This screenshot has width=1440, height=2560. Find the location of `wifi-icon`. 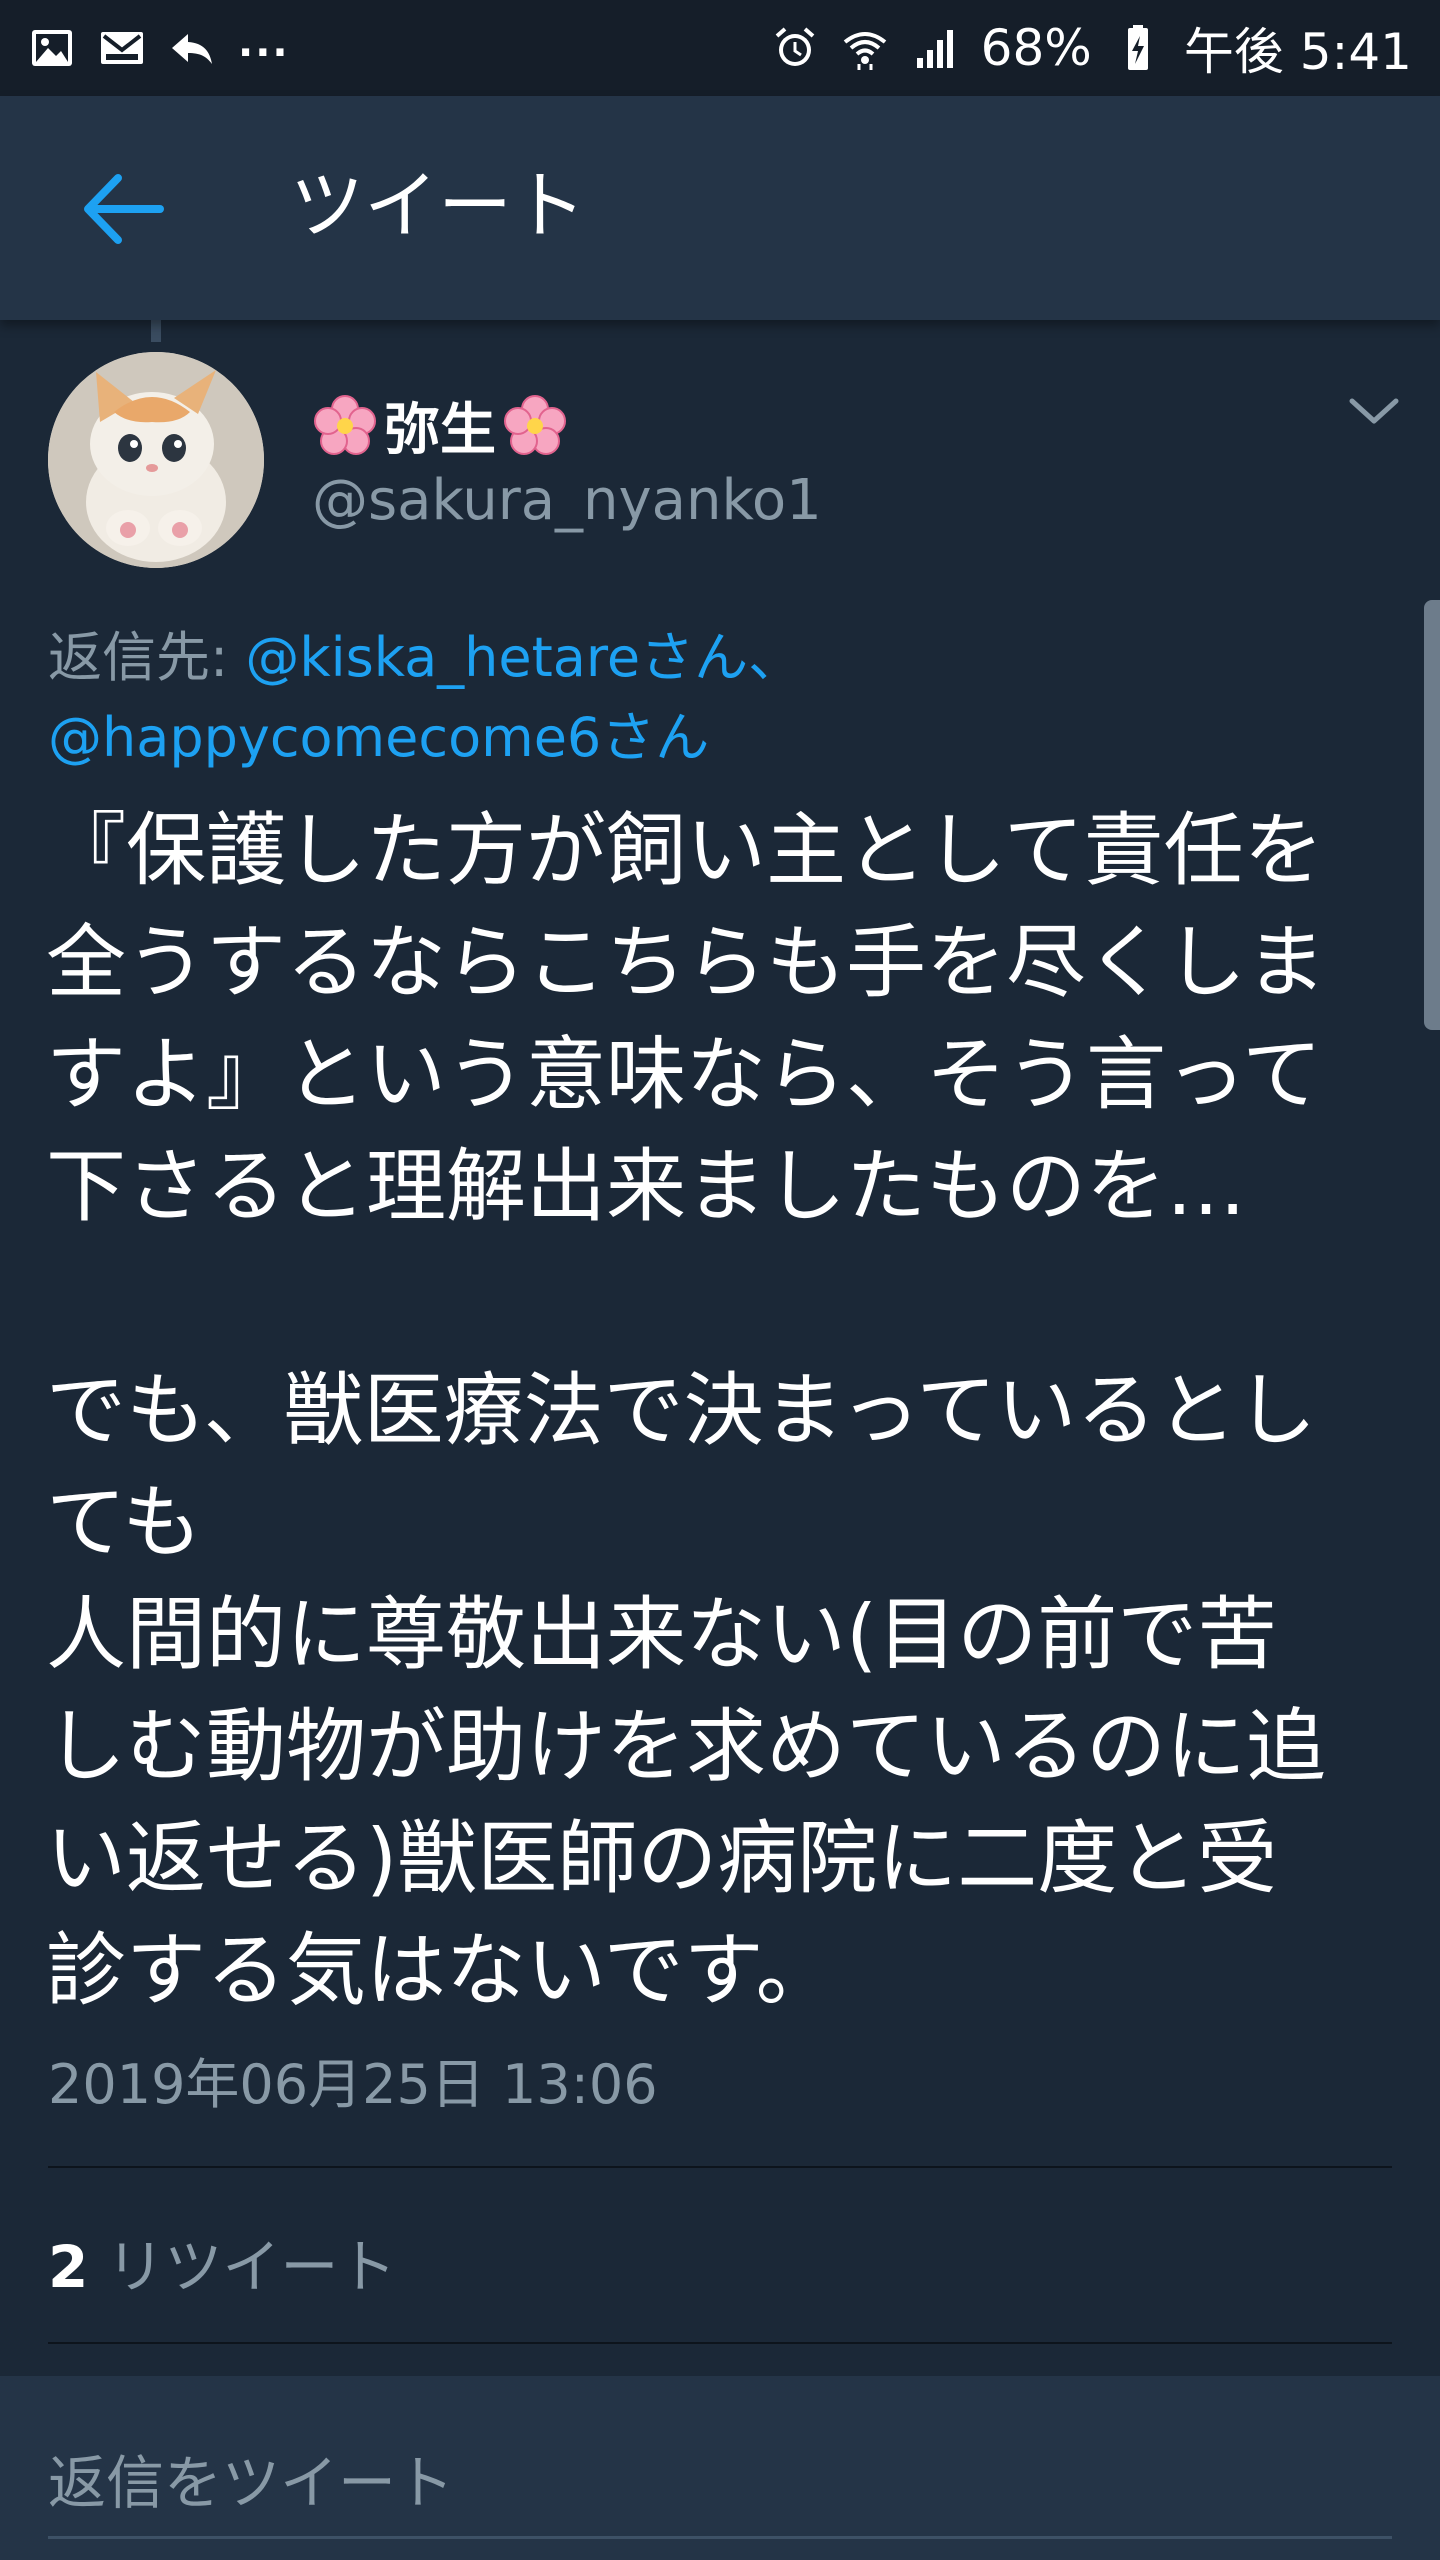

wifi-icon is located at coordinates (865, 48).